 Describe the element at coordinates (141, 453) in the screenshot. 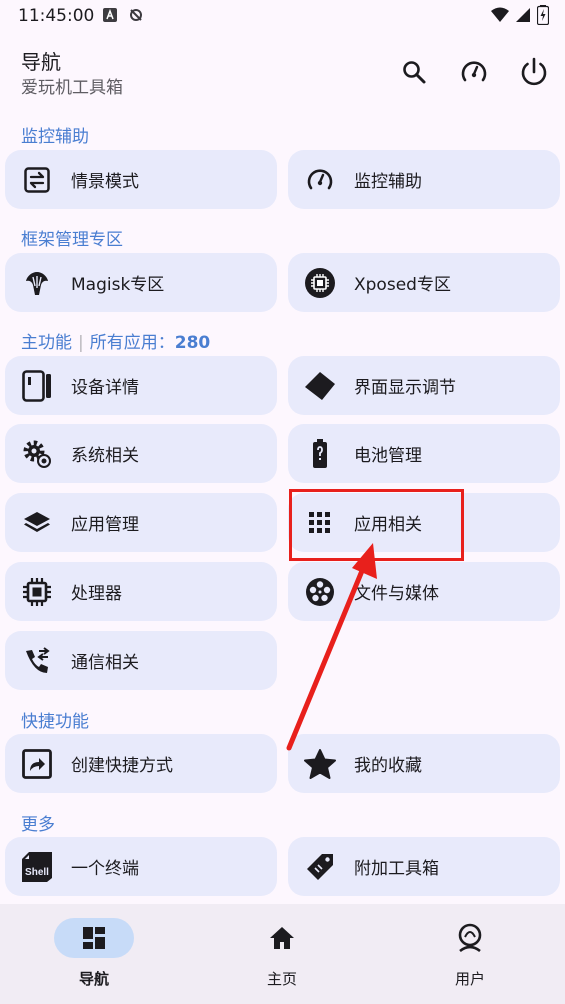

I see `card-system: 系统相关` at that location.